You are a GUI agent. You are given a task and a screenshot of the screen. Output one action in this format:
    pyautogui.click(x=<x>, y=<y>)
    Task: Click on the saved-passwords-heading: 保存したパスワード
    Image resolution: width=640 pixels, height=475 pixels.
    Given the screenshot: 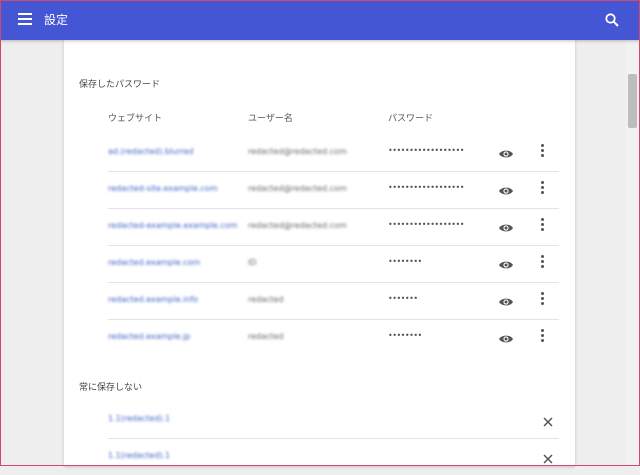 What is the action you would take?
    pyautogui.click(x=120, y=85)
    